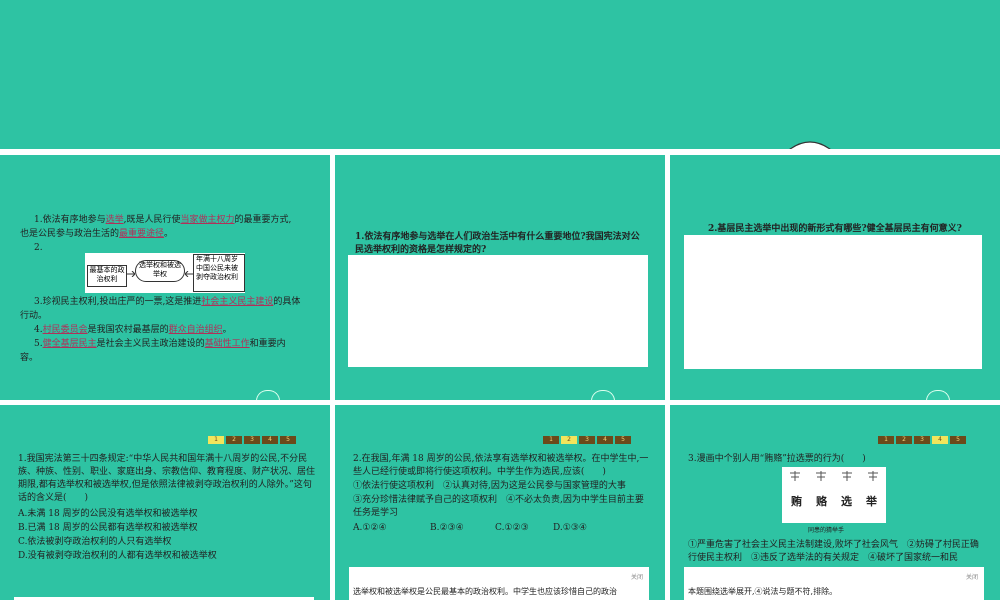 This screenshot has width=1000, height=600. What do you see at coordinates (489, 486) in the screenshot?
I see `statements-1: ①依法行使这项权利 ②认真对待,因为这是公民参与国家管理的大事` at bounding box center [489, 486].